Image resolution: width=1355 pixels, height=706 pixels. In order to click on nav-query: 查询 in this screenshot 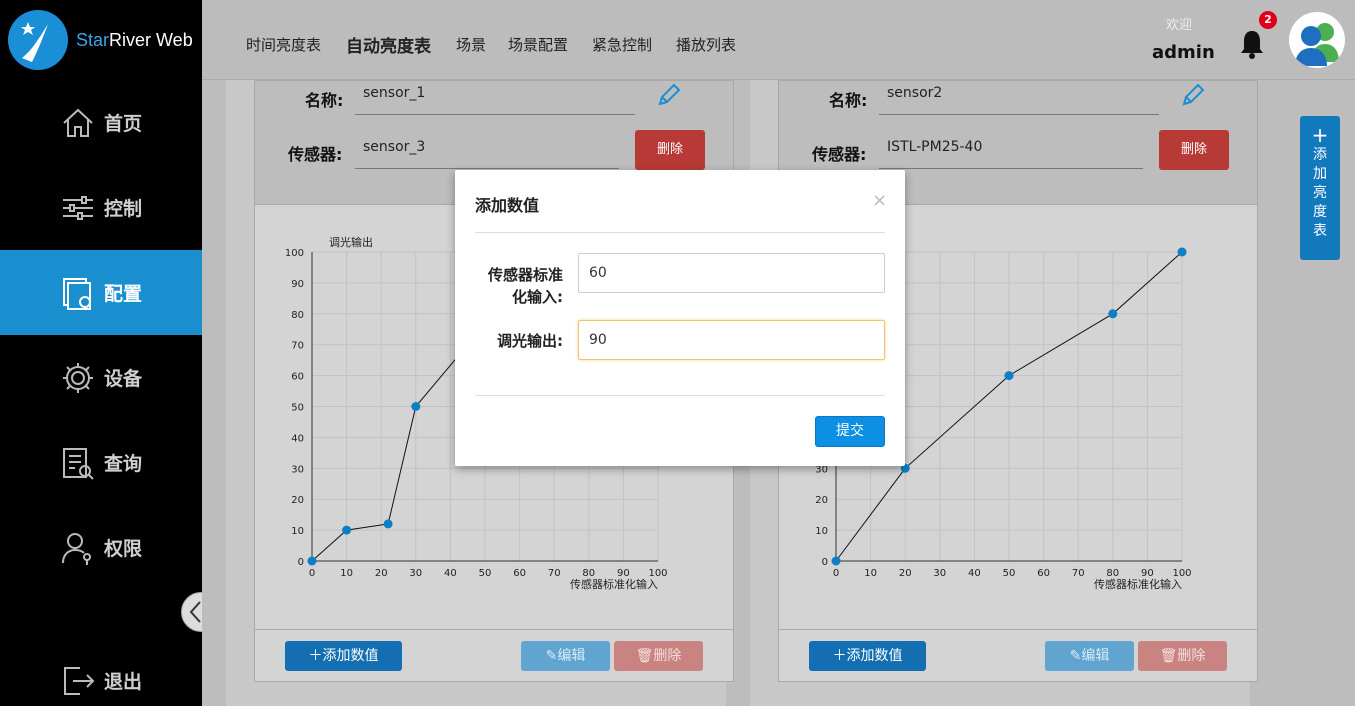, I will do `click(101, 462)`.